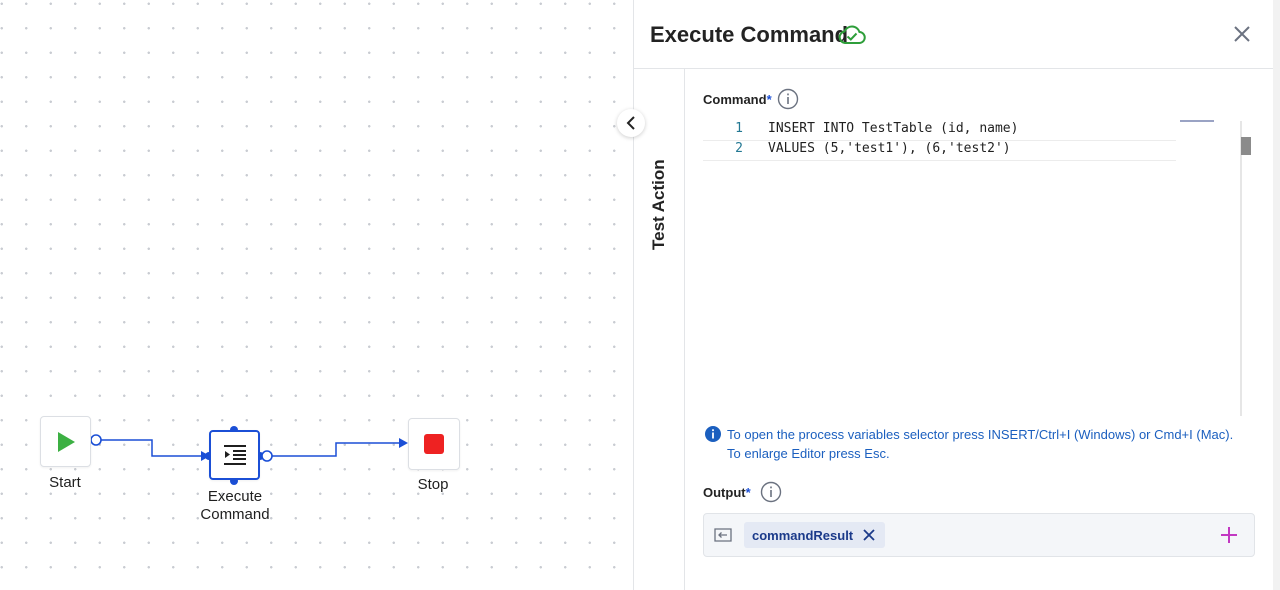  What do you see at coordinates (658, 204) in the screenshot?
I see `test-action-tab-label: Test Action` at bounding box center [658, 204].